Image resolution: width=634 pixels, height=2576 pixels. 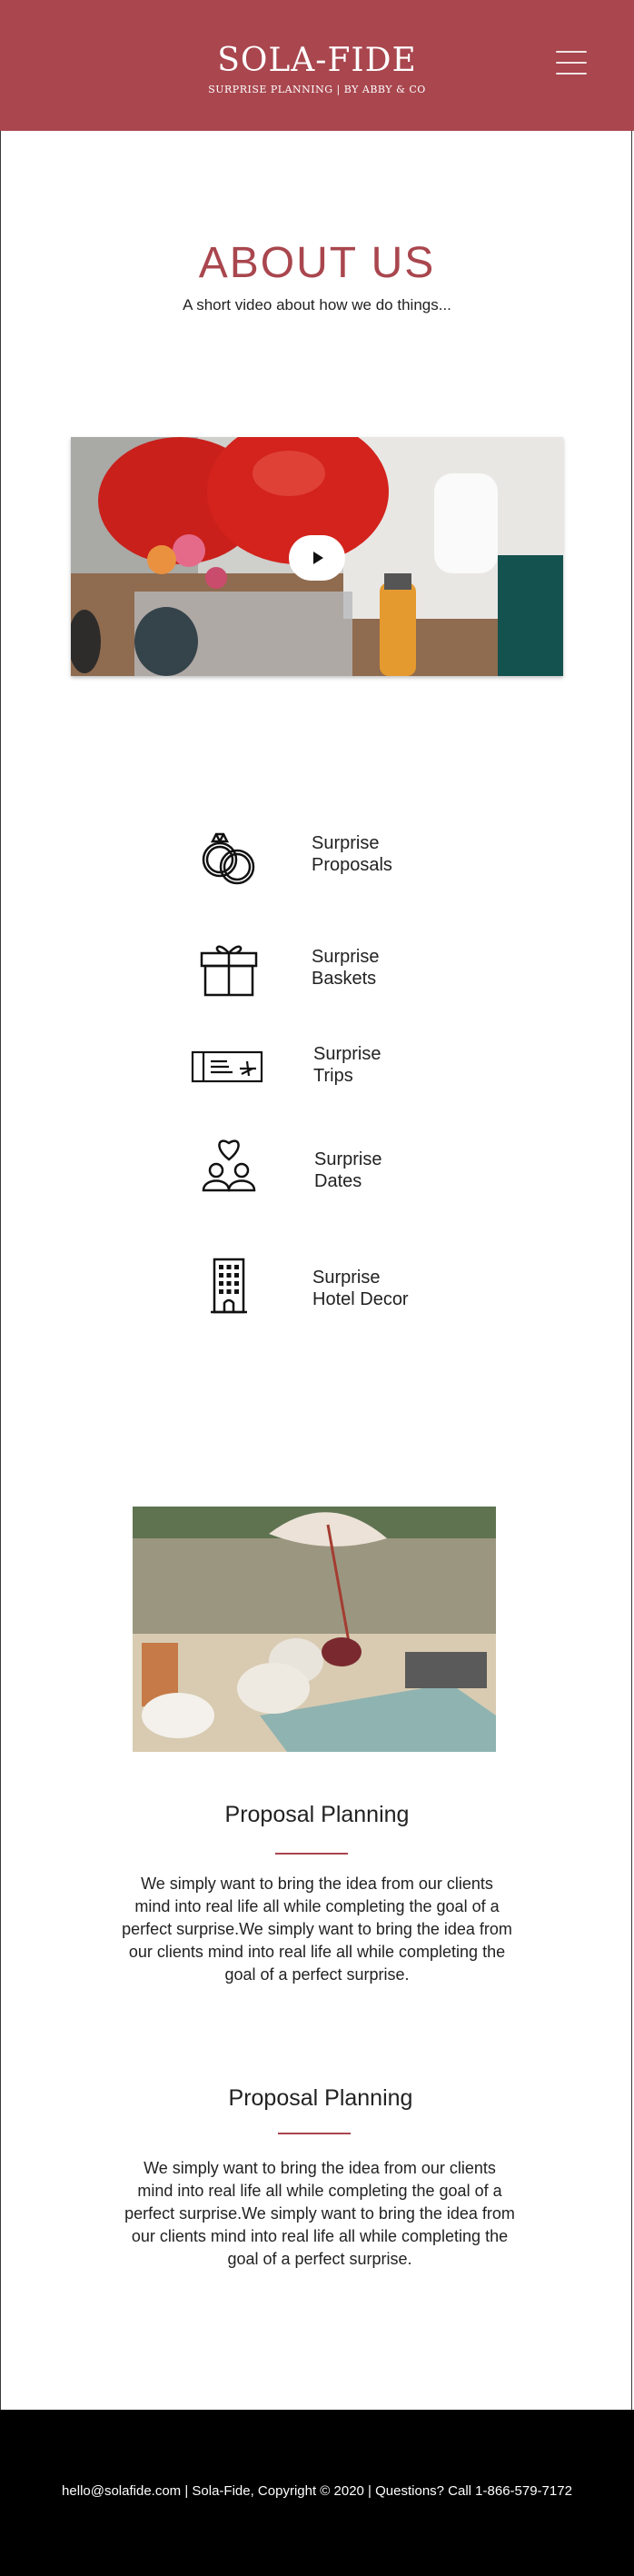 I want to click on about-title: ABOUT US, so click(x=317, y=263).